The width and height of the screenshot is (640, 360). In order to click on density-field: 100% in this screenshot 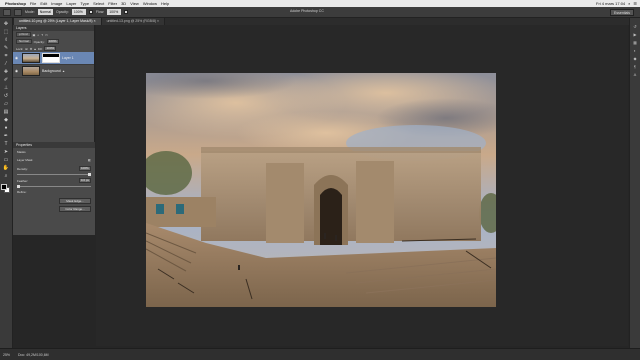, I will do `click(85, 168)`.